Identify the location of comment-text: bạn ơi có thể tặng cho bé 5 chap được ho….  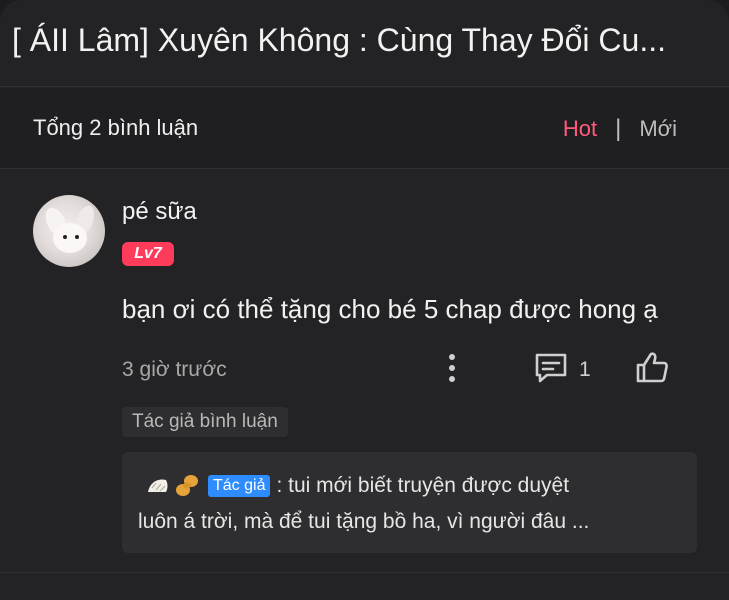
(390, 309).